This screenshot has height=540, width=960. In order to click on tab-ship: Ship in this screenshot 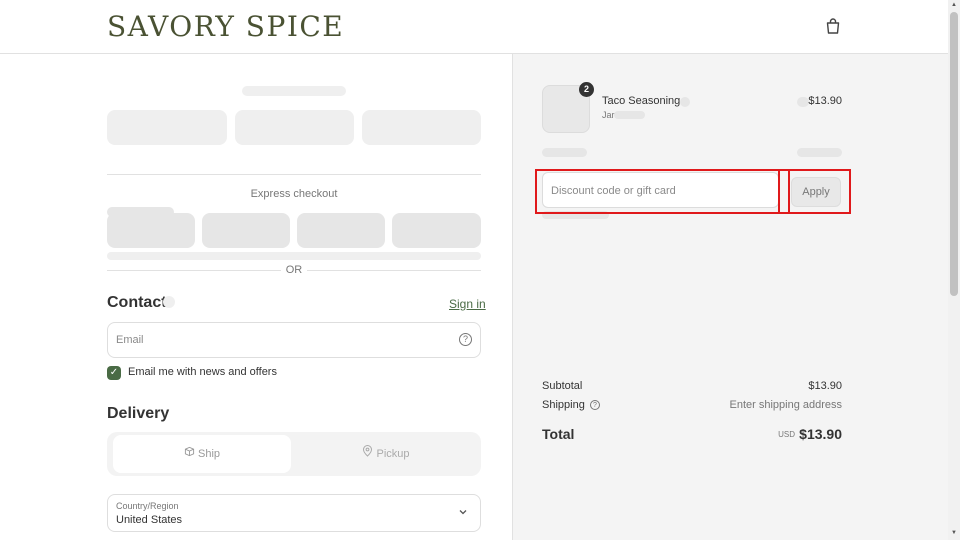, I will do `click(202, 454)`.